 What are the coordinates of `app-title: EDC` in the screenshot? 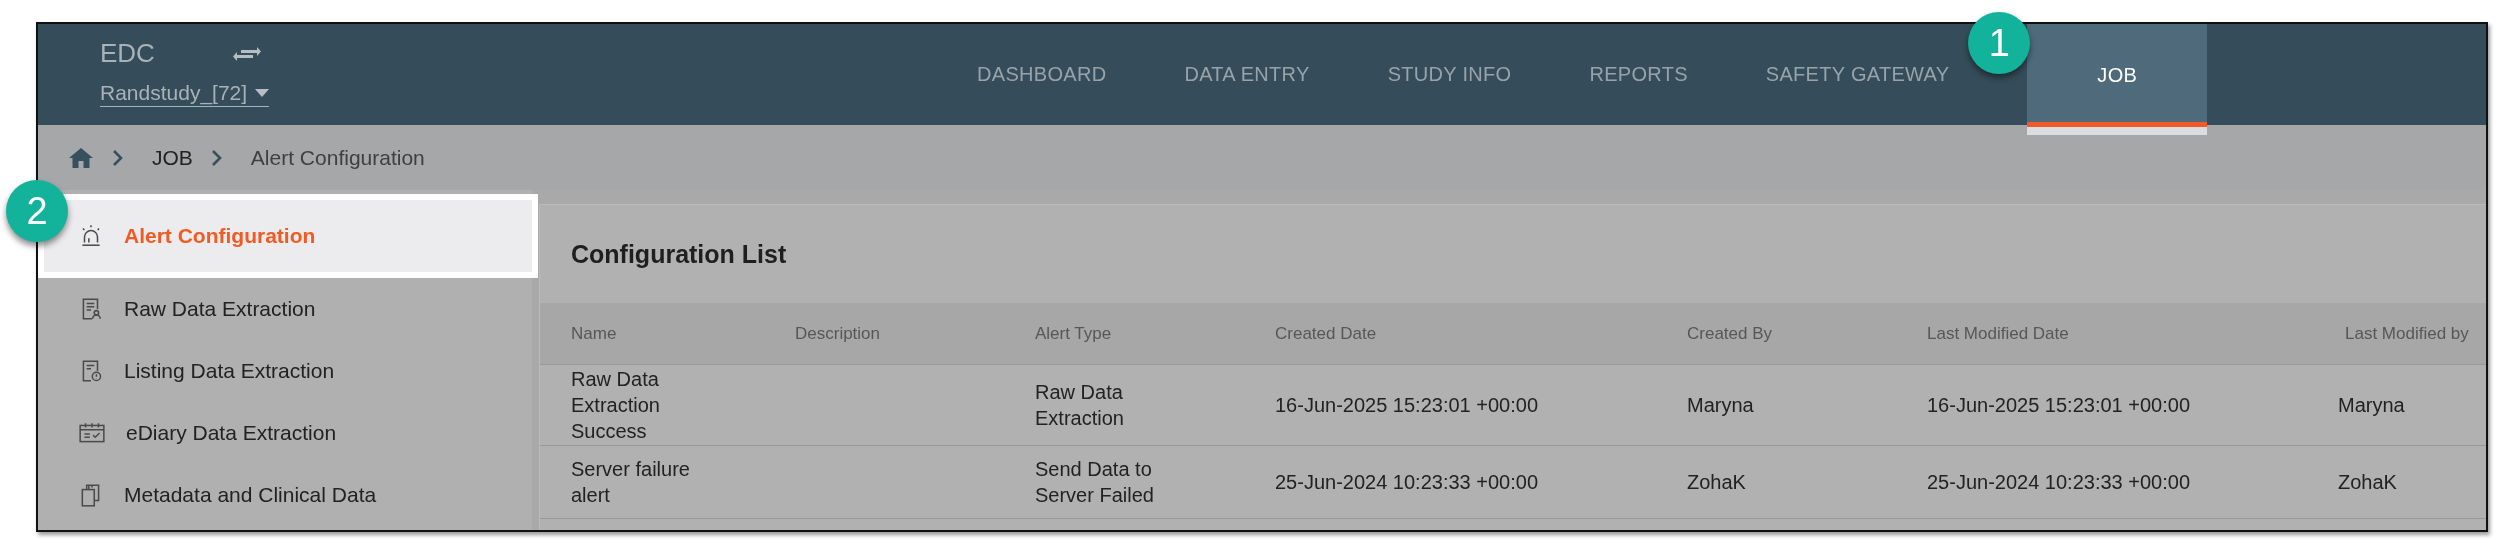 It's located at (127, 53).